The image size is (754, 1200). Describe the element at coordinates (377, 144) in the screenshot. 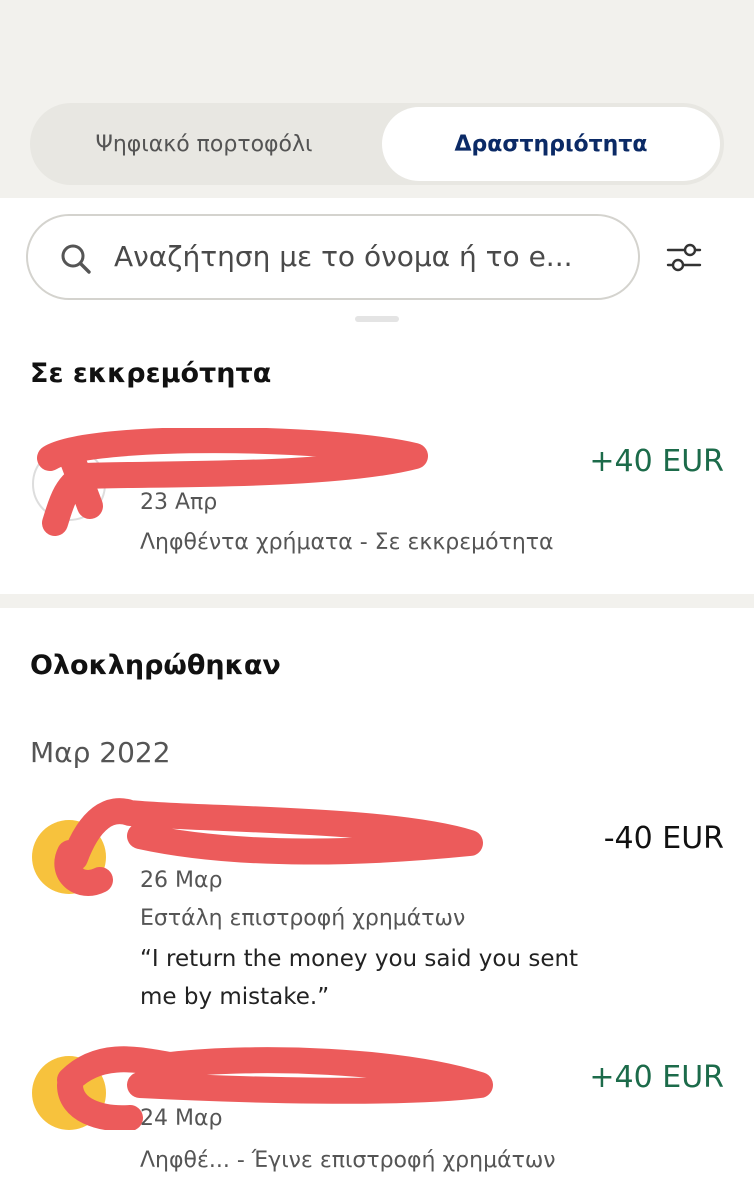

I see `tab-switcher: Ψηφιακό πορτοφόλι Δραστηριότητα` at that location.